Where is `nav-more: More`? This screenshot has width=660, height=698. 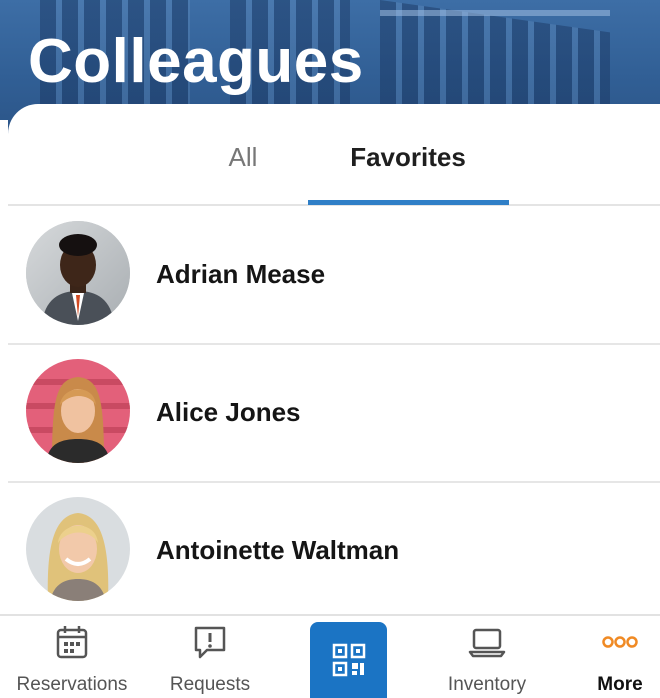 nav-more: More is located at coordinates (620, 657).